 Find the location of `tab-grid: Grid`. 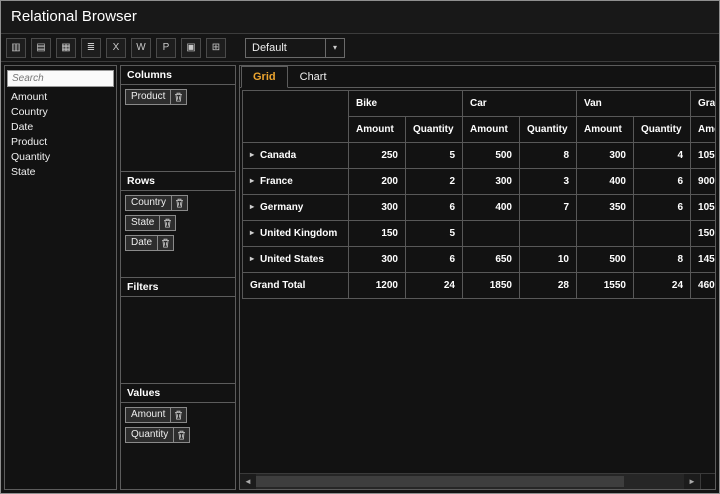

tab-grid: Grid is located at coordinates (264, 77).